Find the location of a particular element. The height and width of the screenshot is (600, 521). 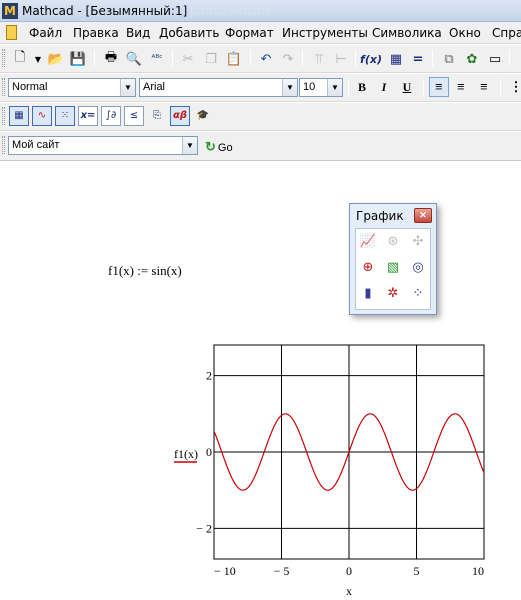

close-icon: ✕ is located at coordinates (423, 215).